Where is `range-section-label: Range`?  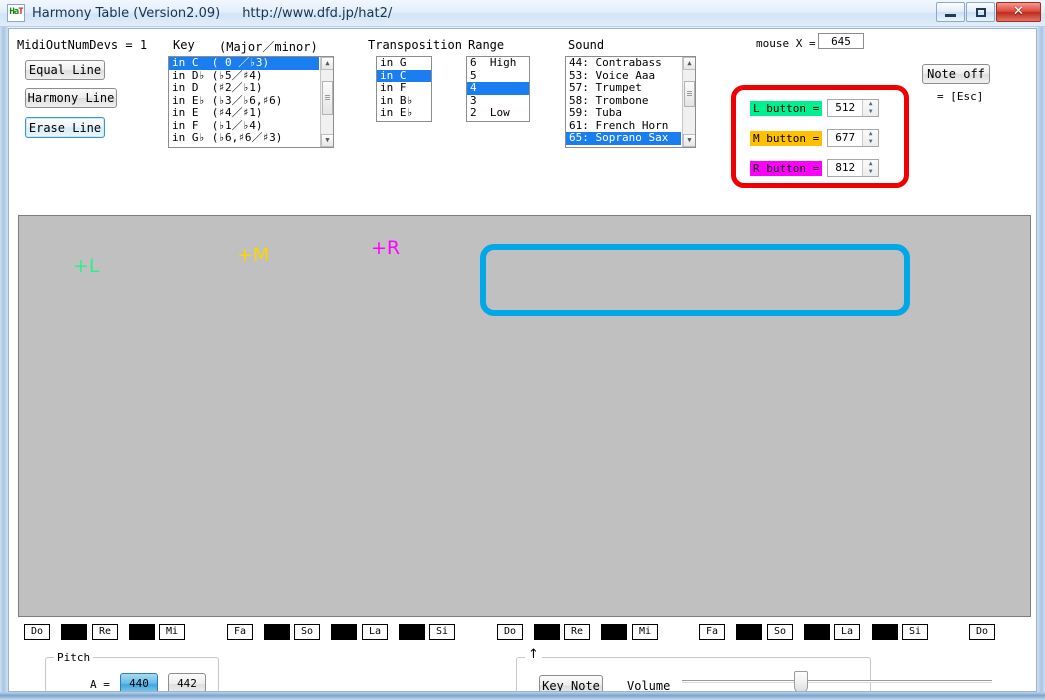 range-section-label: Range is located at coordinates (486, 45).